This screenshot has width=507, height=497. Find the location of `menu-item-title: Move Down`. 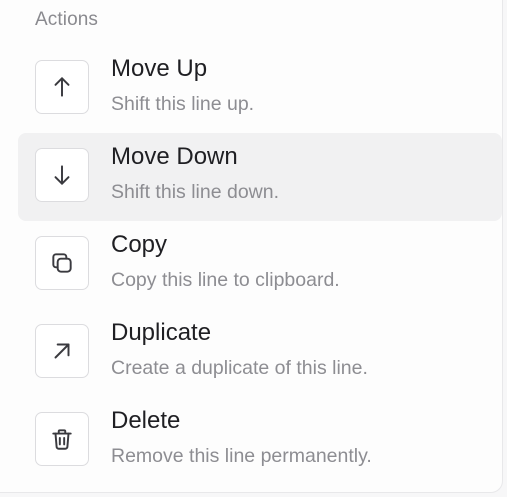

menu-item-title: Move Down is located at coordinates (174, 156).